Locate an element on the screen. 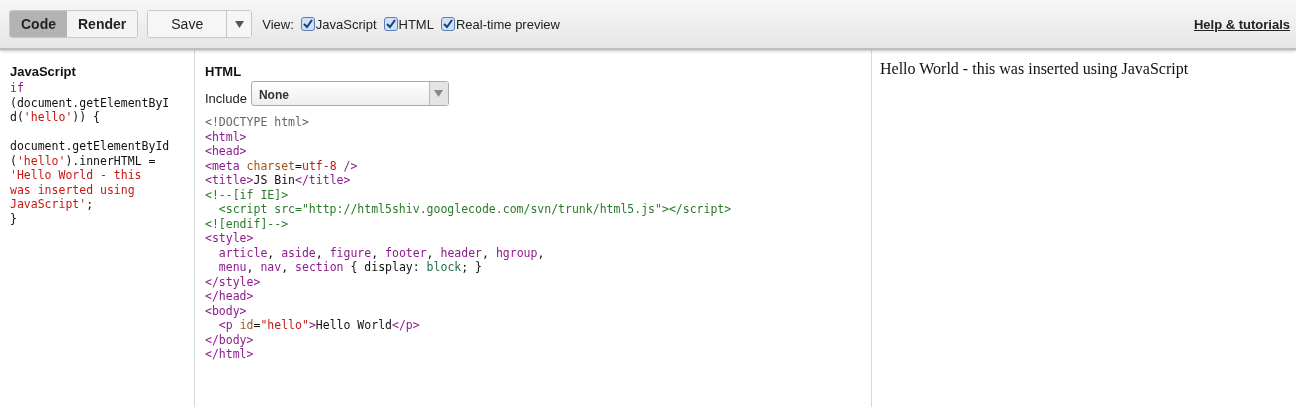 Image resolution: width=1296 pixels, height=407 pixels. code-line: <![endif]--> is located at coordinates (247, 223).